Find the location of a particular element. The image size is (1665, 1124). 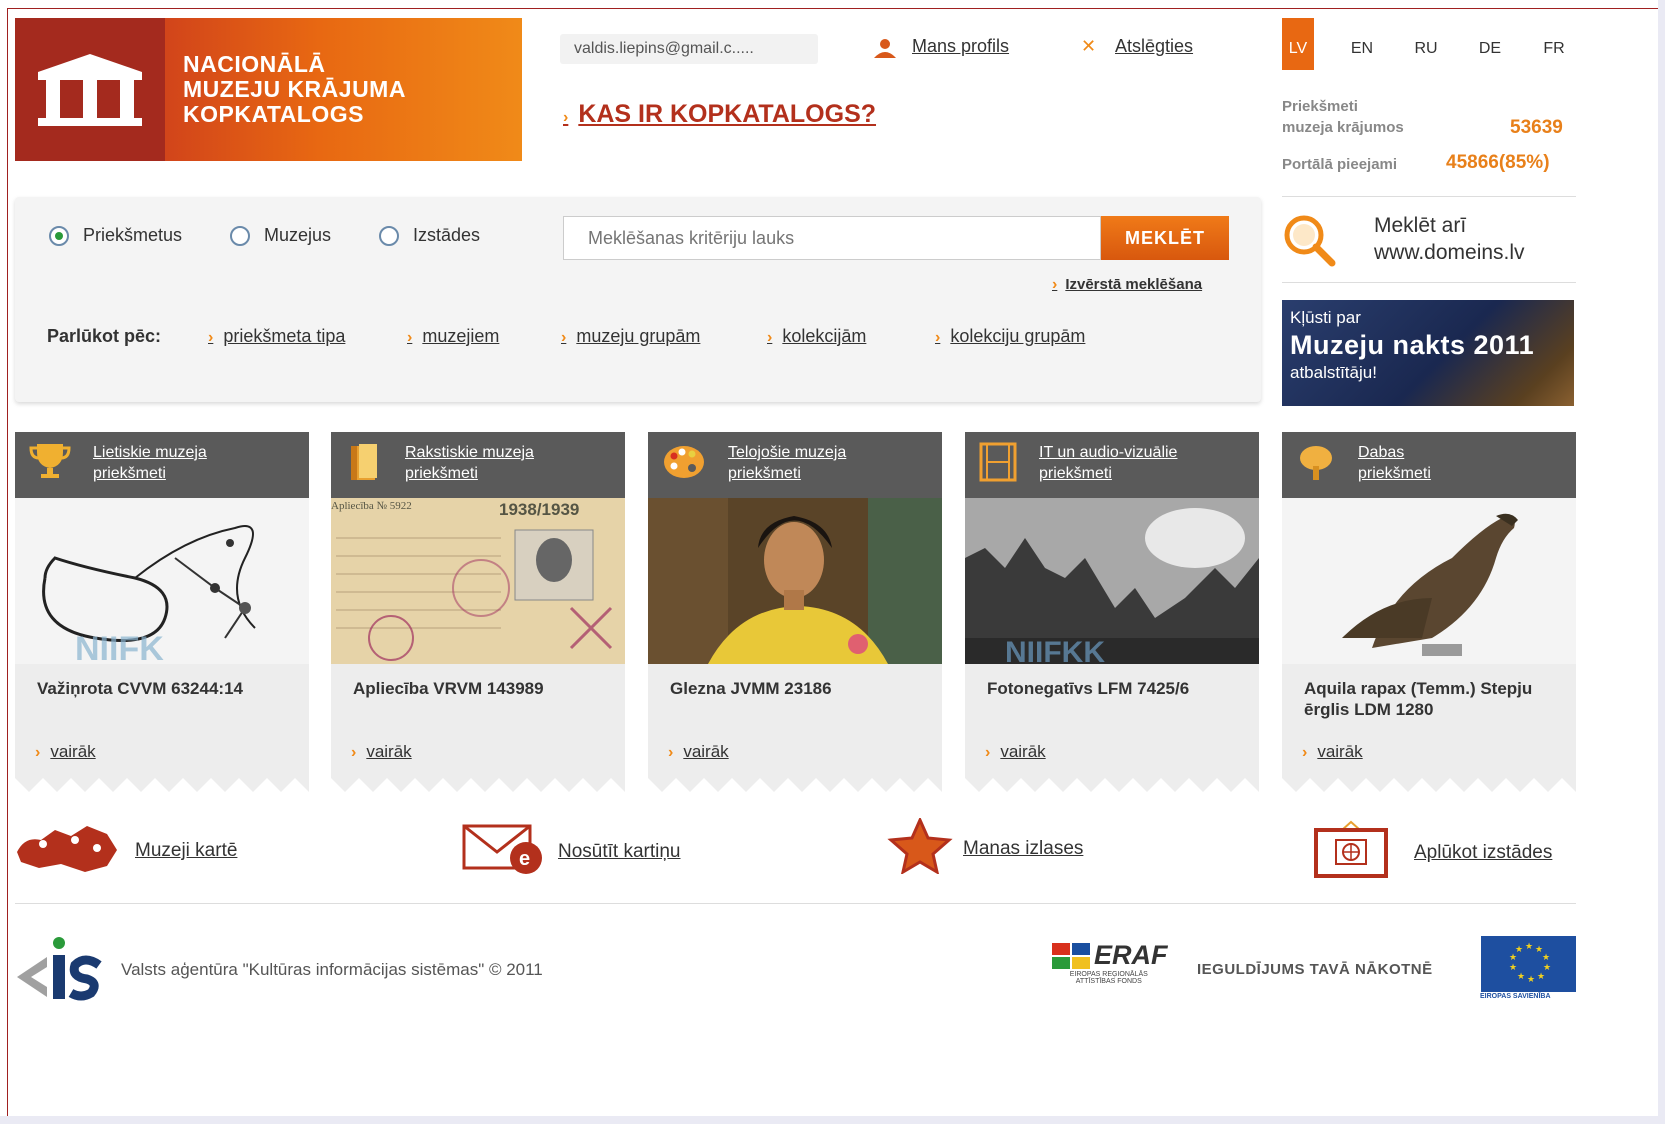

browse-link-type: › priekšmeta tipa is located at coordinates (276, 336).